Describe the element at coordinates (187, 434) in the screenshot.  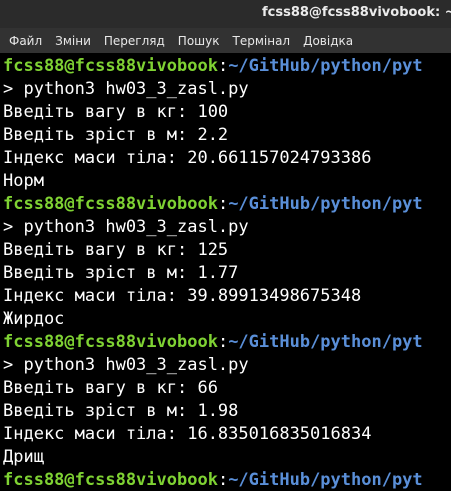
I see `output-line: Індекс маси тіла: 16.835016835016834` at that location.